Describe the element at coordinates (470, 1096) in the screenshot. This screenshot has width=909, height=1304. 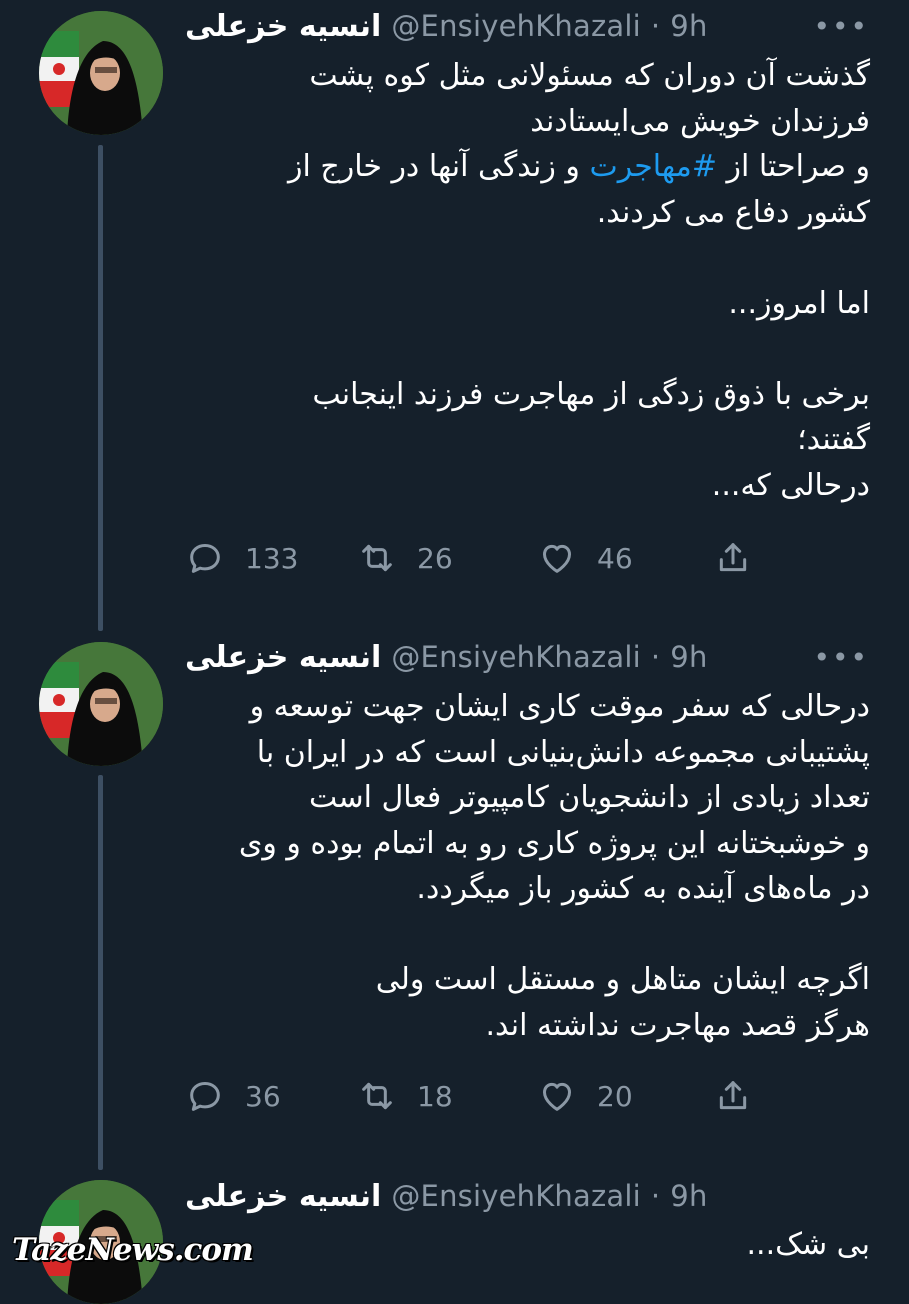
I see `tweet-actions: 36 18 20` at that location.